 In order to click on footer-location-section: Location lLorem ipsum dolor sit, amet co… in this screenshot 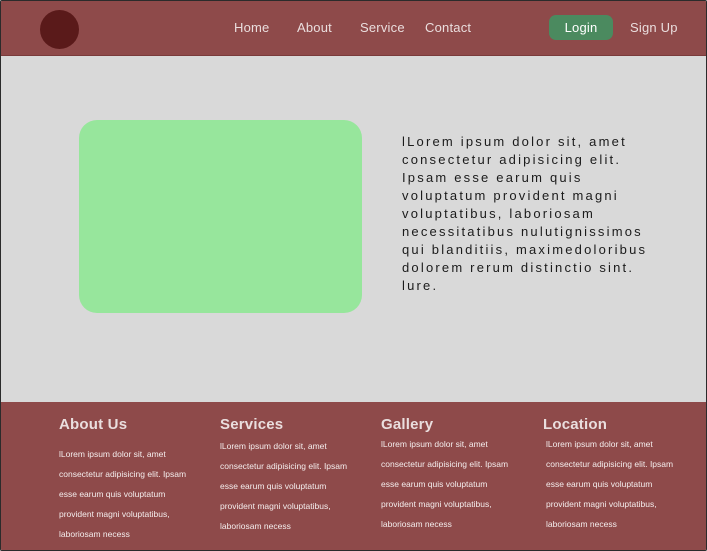, I will do `click(613, 475)`.